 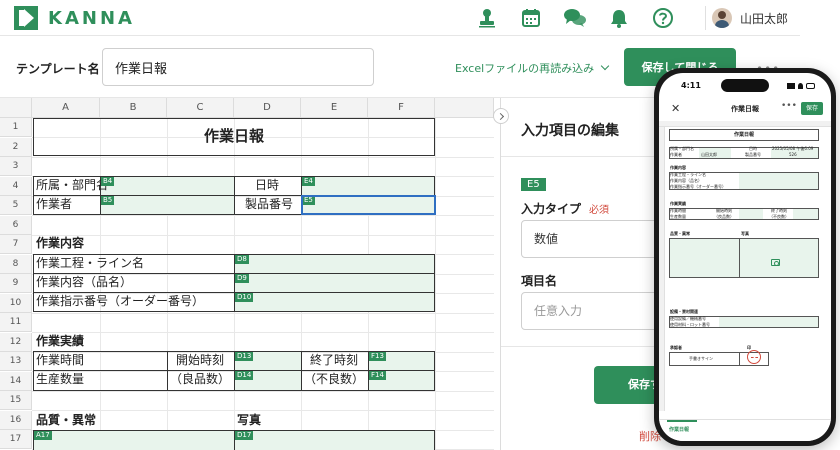 I want to click on row-header: 7, so click(x=16, y=244).